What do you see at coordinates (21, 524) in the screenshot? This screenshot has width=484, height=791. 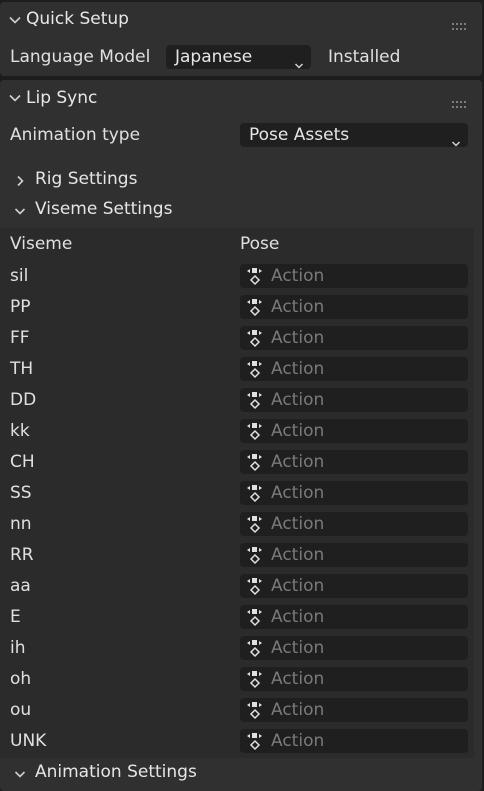 I see `viseme-label: nn` at bounding box center [21, 524].